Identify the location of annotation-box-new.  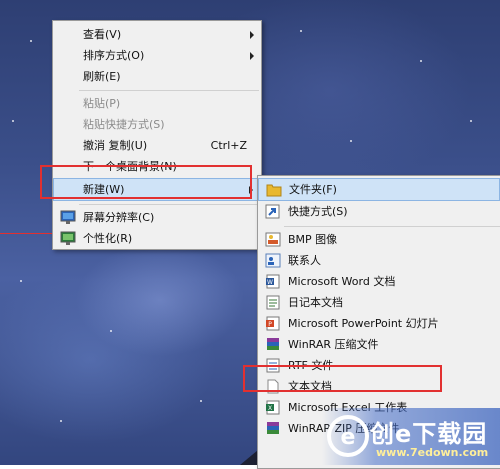
(146, 182).